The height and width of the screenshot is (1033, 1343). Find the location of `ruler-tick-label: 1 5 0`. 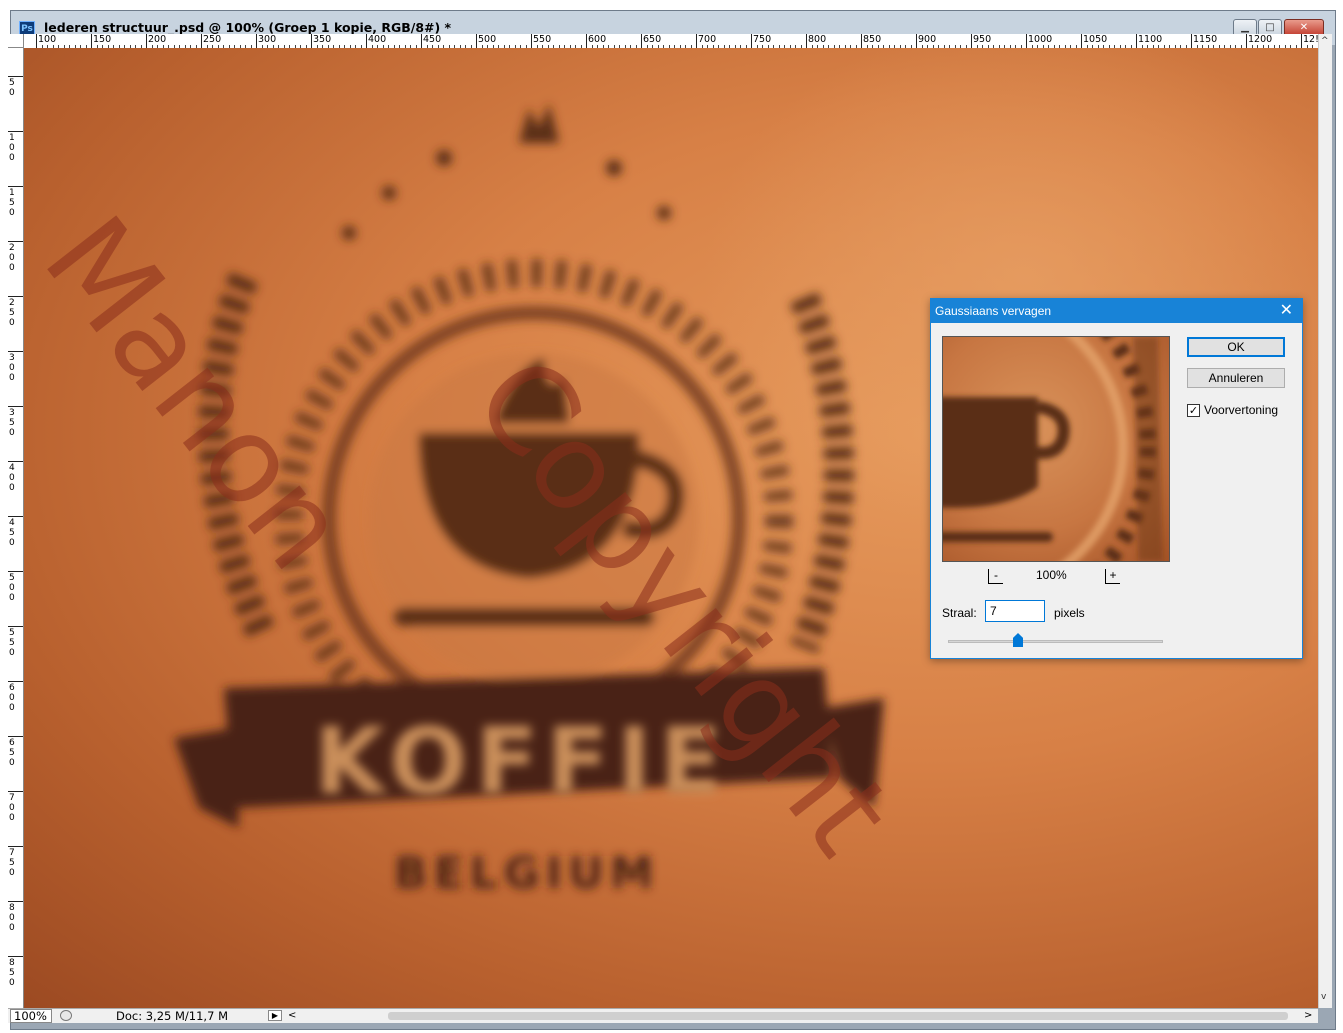

ruler-tick-label: 1 5 0 is located at coordinates (12, 203).